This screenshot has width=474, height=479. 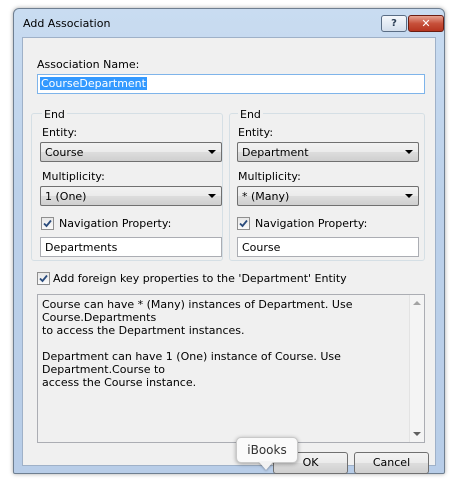 What do you see at coordinates (266, 196) in the screenshot?
I see `end2-multiplicity-value: * (Many)` at bounding box center [266, 196].